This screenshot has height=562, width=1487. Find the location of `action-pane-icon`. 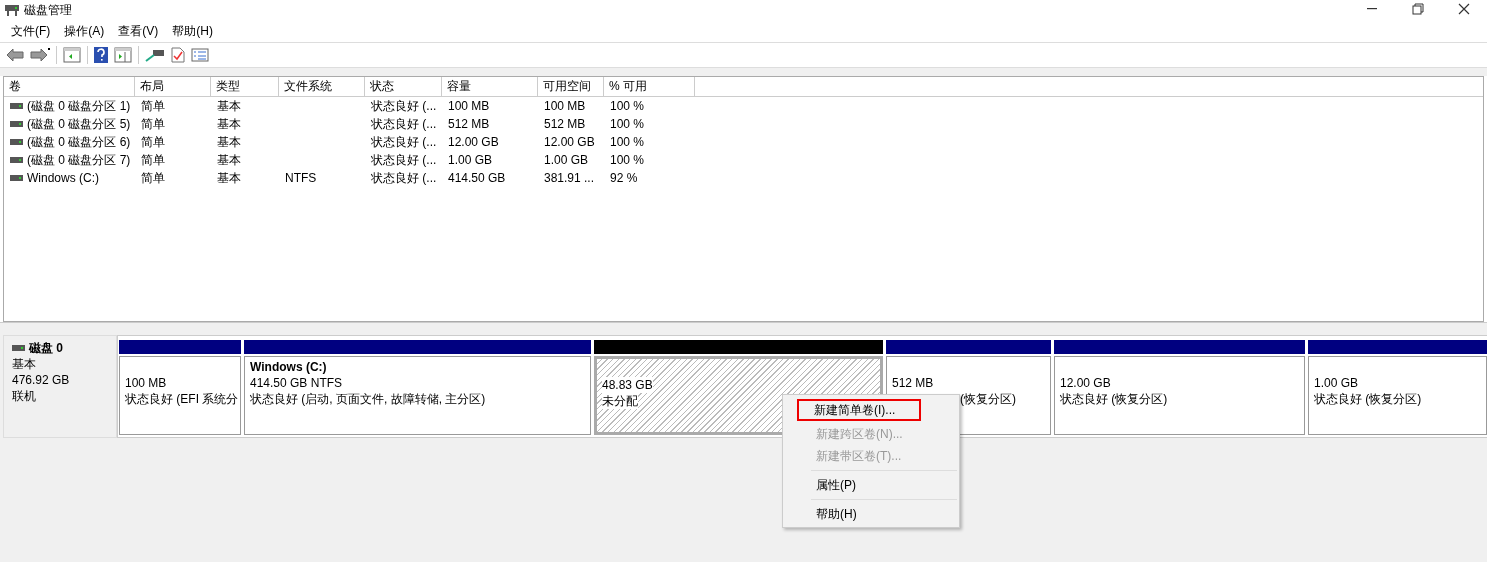

action-pane-icon is located at coordinates (123, 55).